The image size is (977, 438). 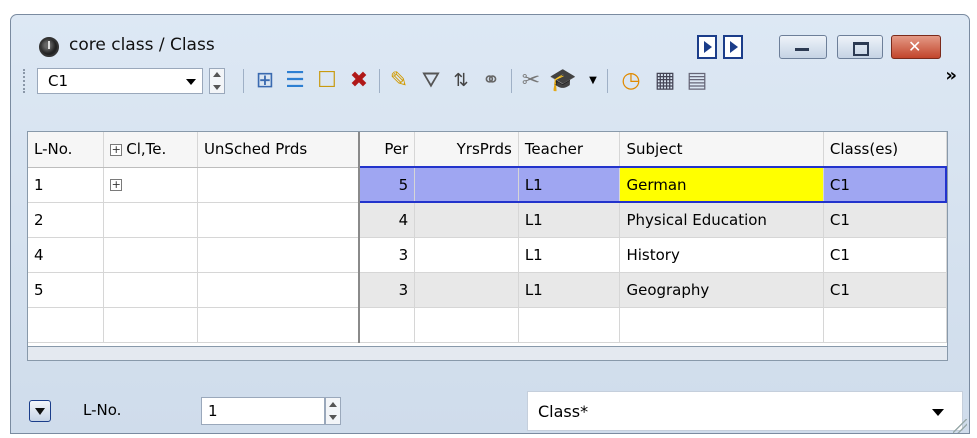 What do you see at coordinates (916, 47) in the screenshot?
I see `close-button` at bounding box center [916, 47].